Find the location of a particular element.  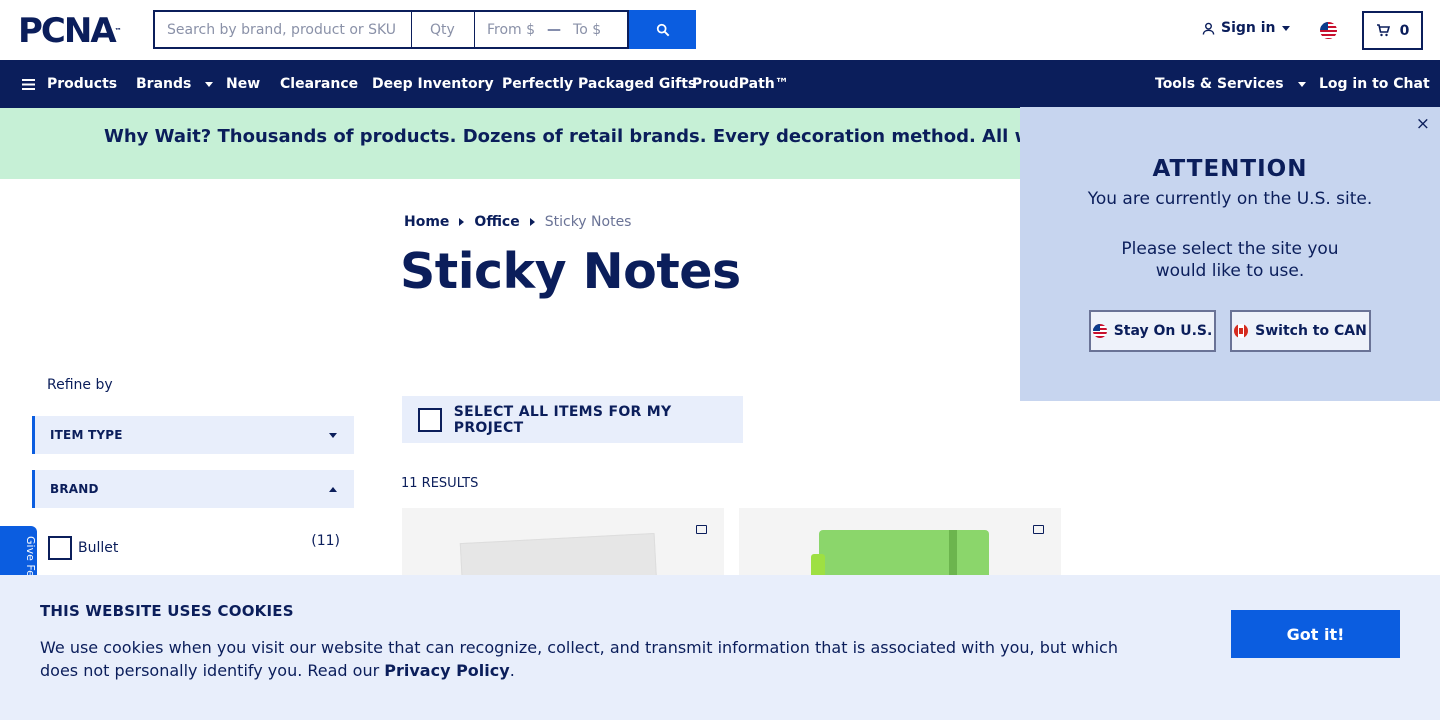

search-button is located at coordinates (662, 29).